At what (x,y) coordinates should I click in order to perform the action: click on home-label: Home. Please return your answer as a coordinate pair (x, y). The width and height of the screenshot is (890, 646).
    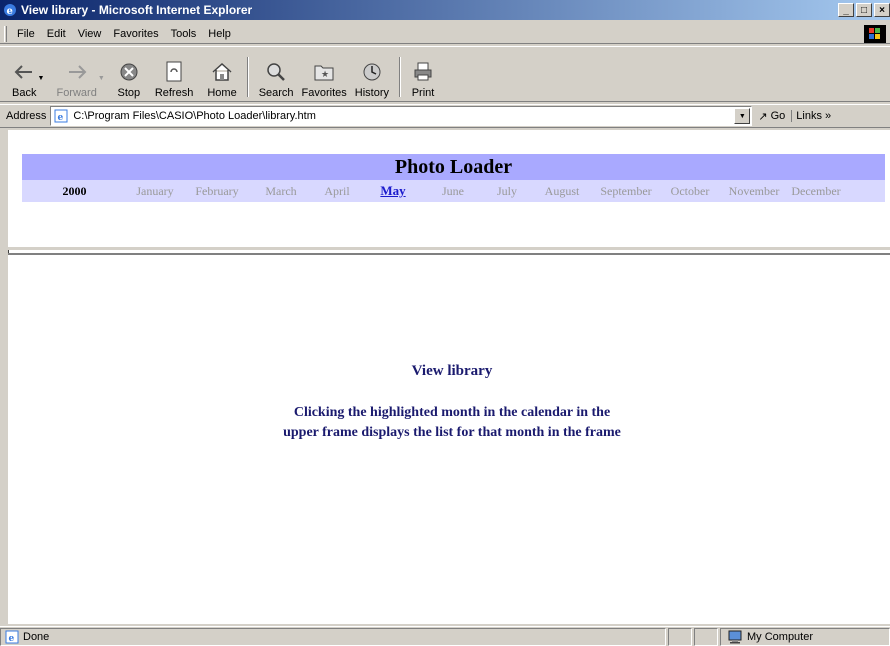
    Looking at the image, I should click on (222, 93).